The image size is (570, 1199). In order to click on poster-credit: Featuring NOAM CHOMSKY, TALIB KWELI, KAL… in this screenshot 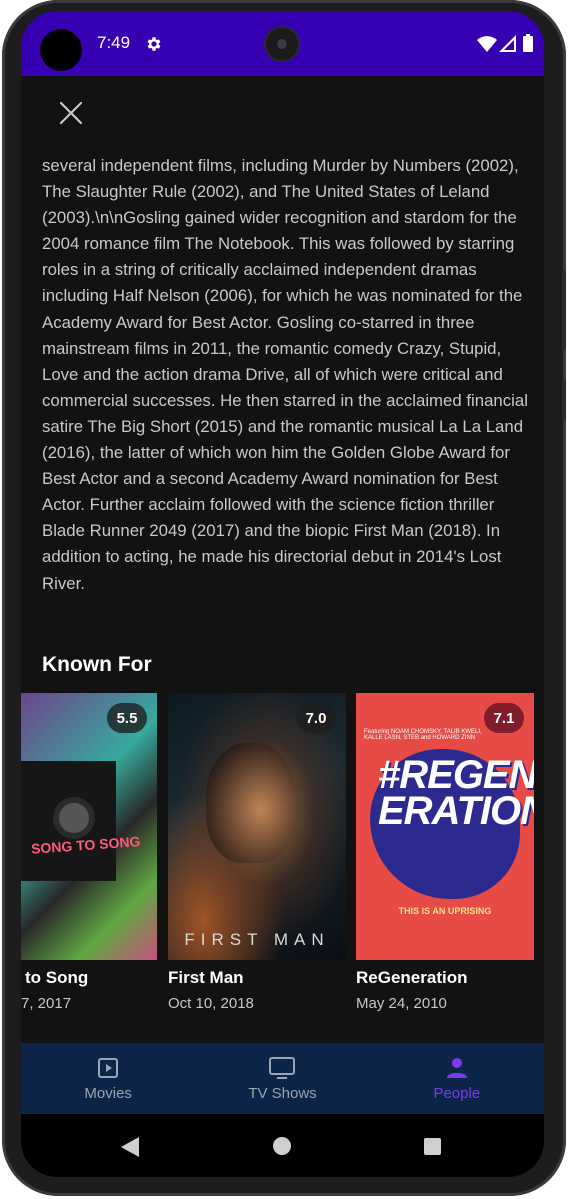, I will do `click(423, 735)`.